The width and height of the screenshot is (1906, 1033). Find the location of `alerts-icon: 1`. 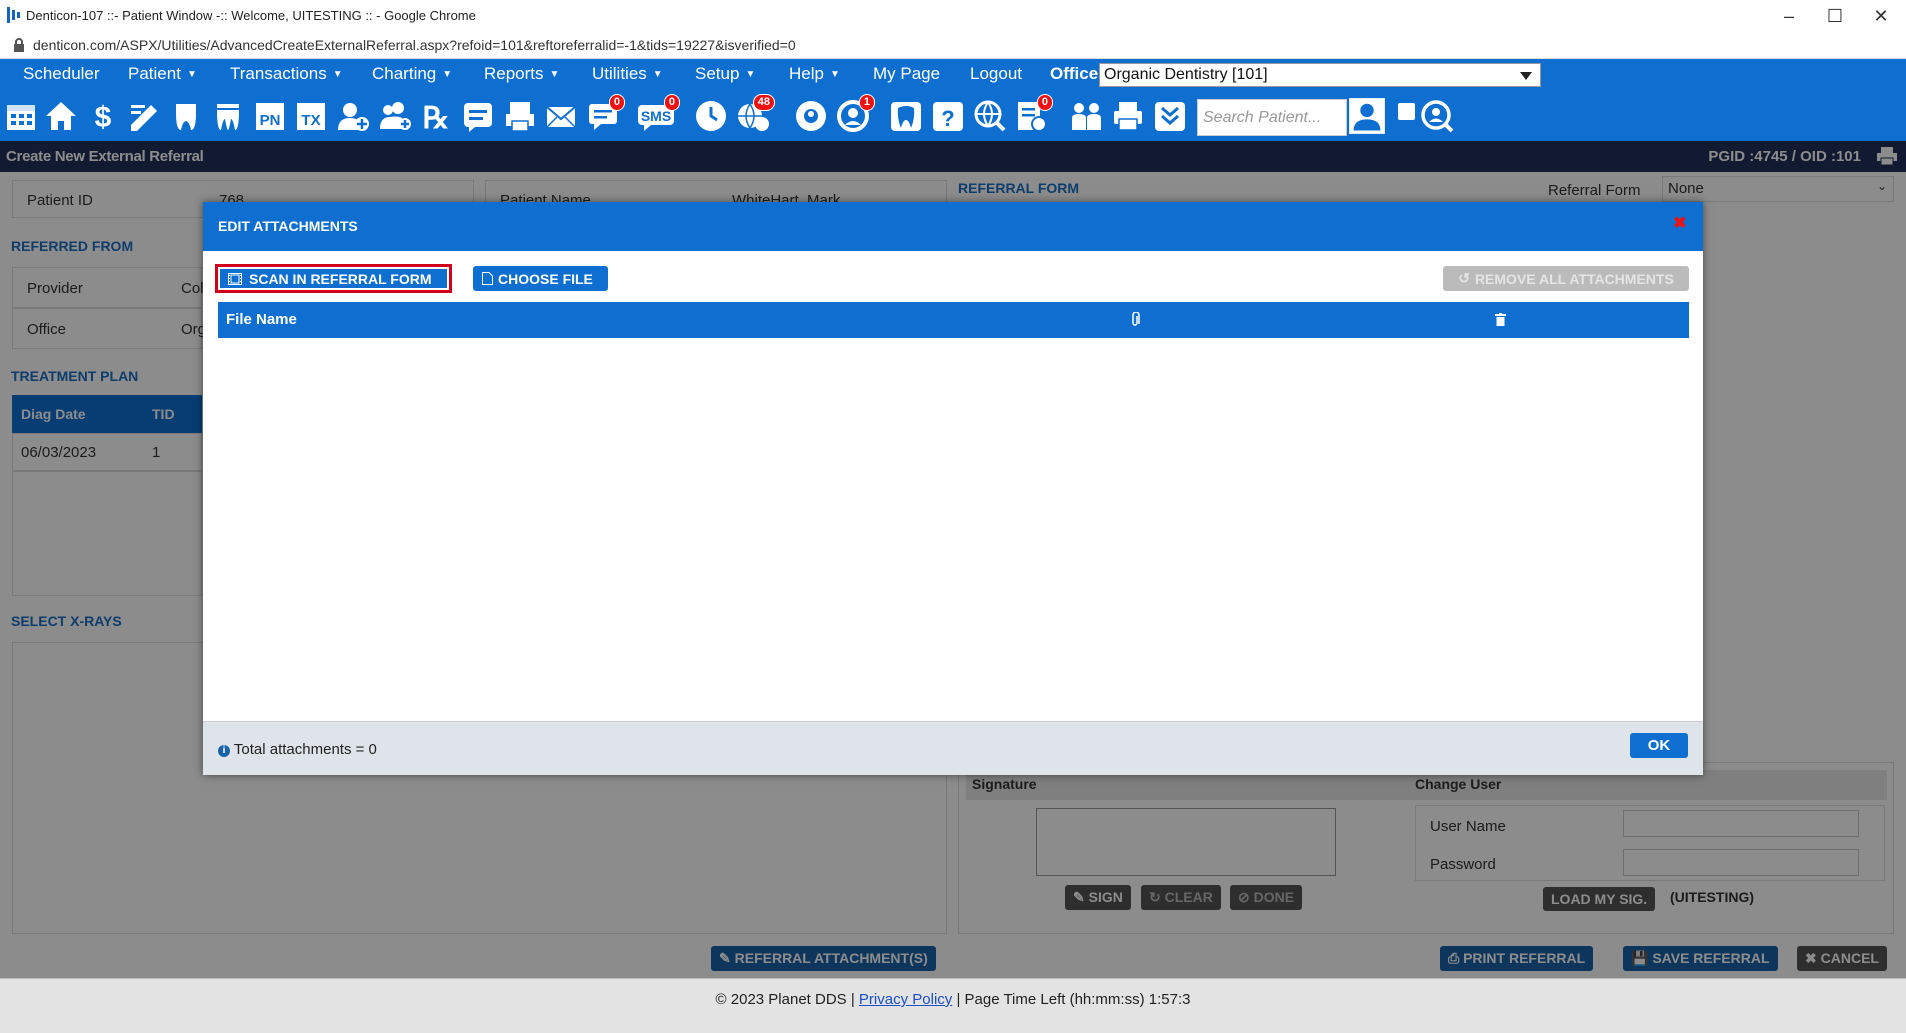

alerts-icon: 1 is located at coordinates (855, 114).